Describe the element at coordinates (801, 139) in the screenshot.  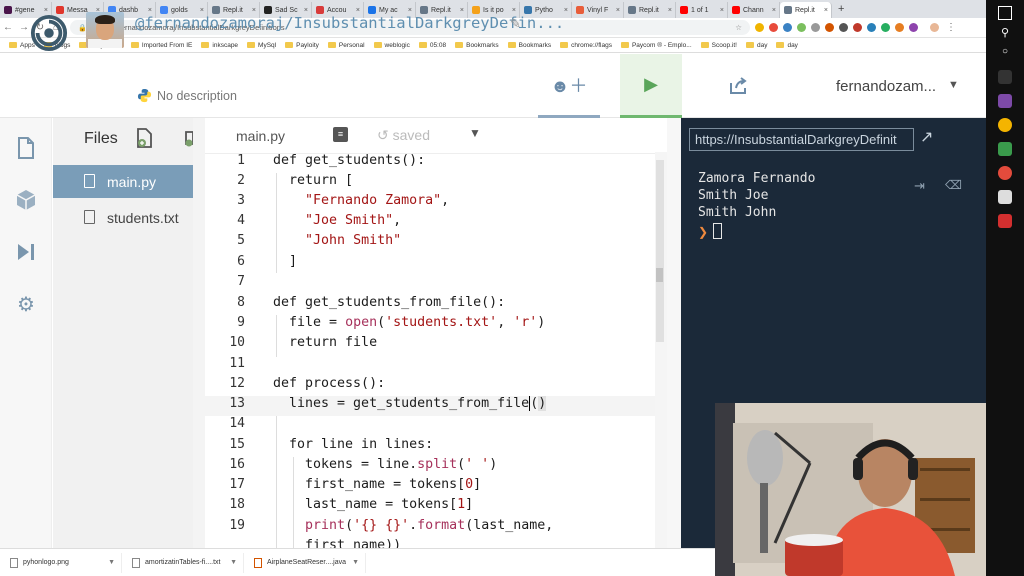
I see `webview-url-field: https://InsubstantialDarkgreyDefinit` at that location.